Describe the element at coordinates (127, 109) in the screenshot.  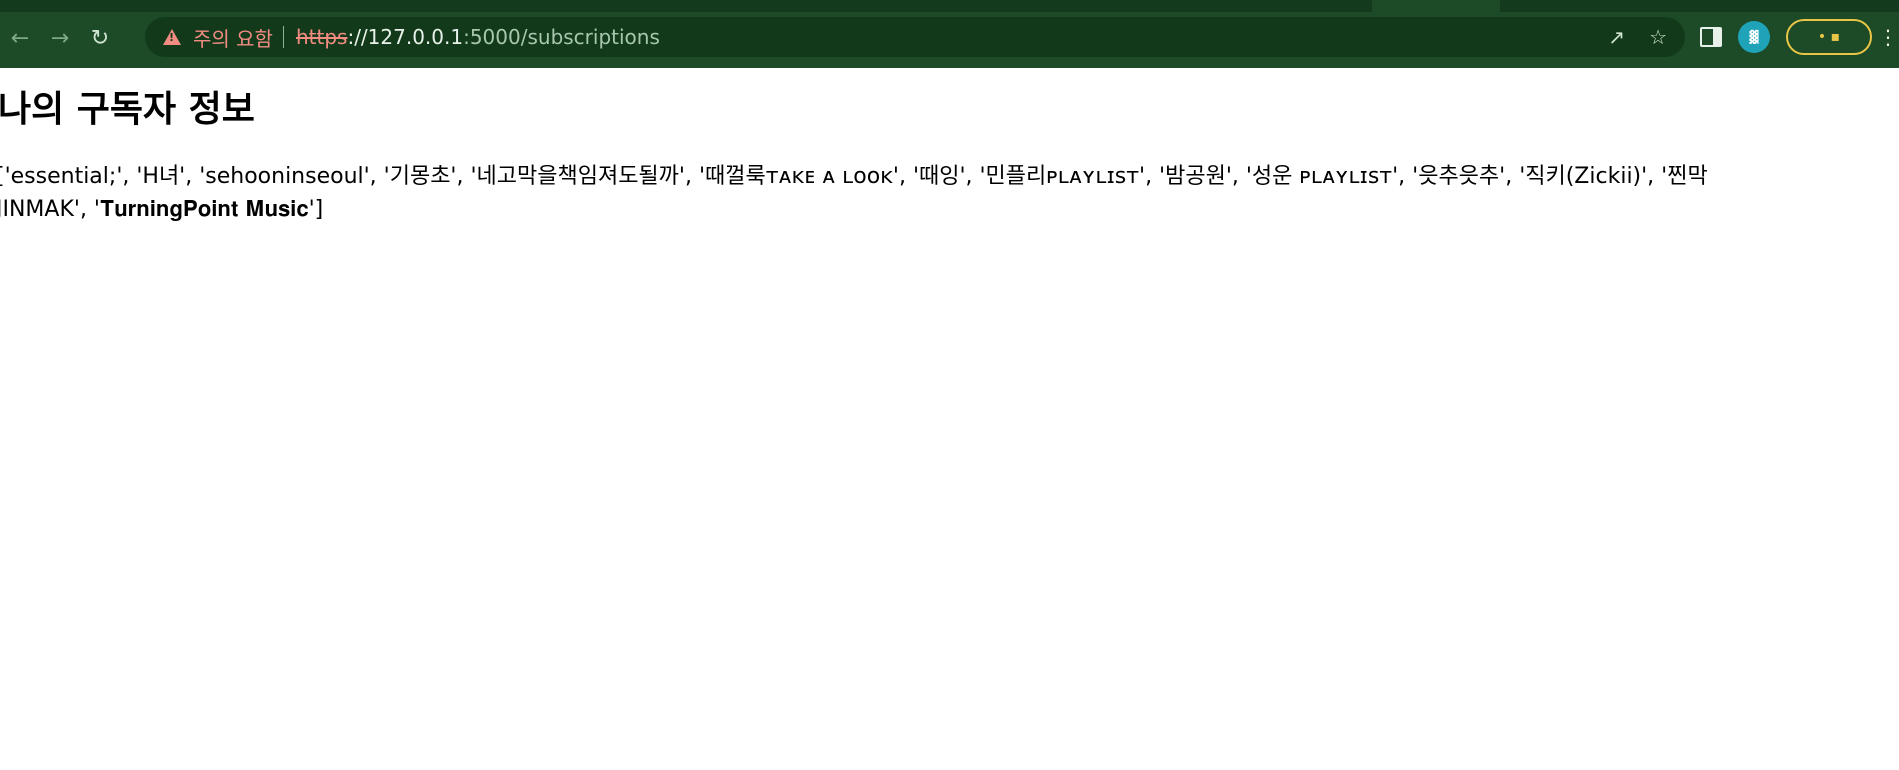
I see `page-title: 나의 구독자 정보` at that location.